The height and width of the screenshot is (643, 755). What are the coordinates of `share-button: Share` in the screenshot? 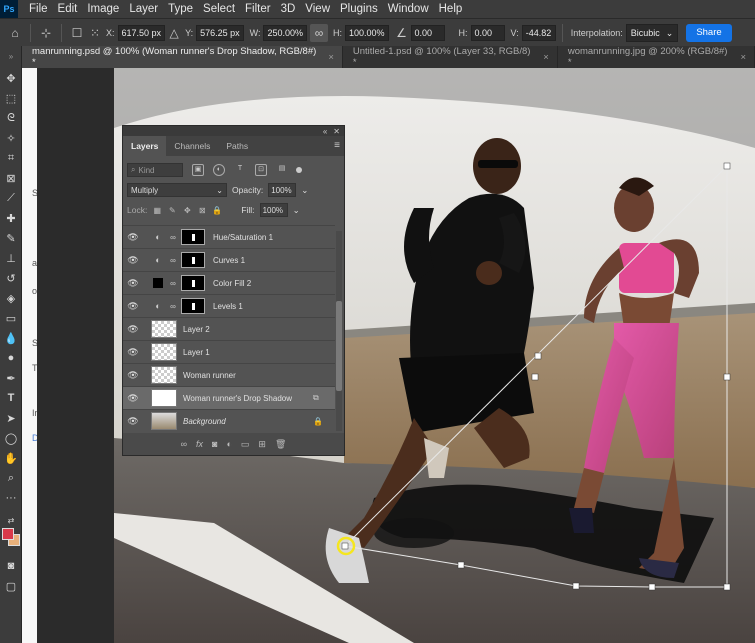 It's located at (709, 32).